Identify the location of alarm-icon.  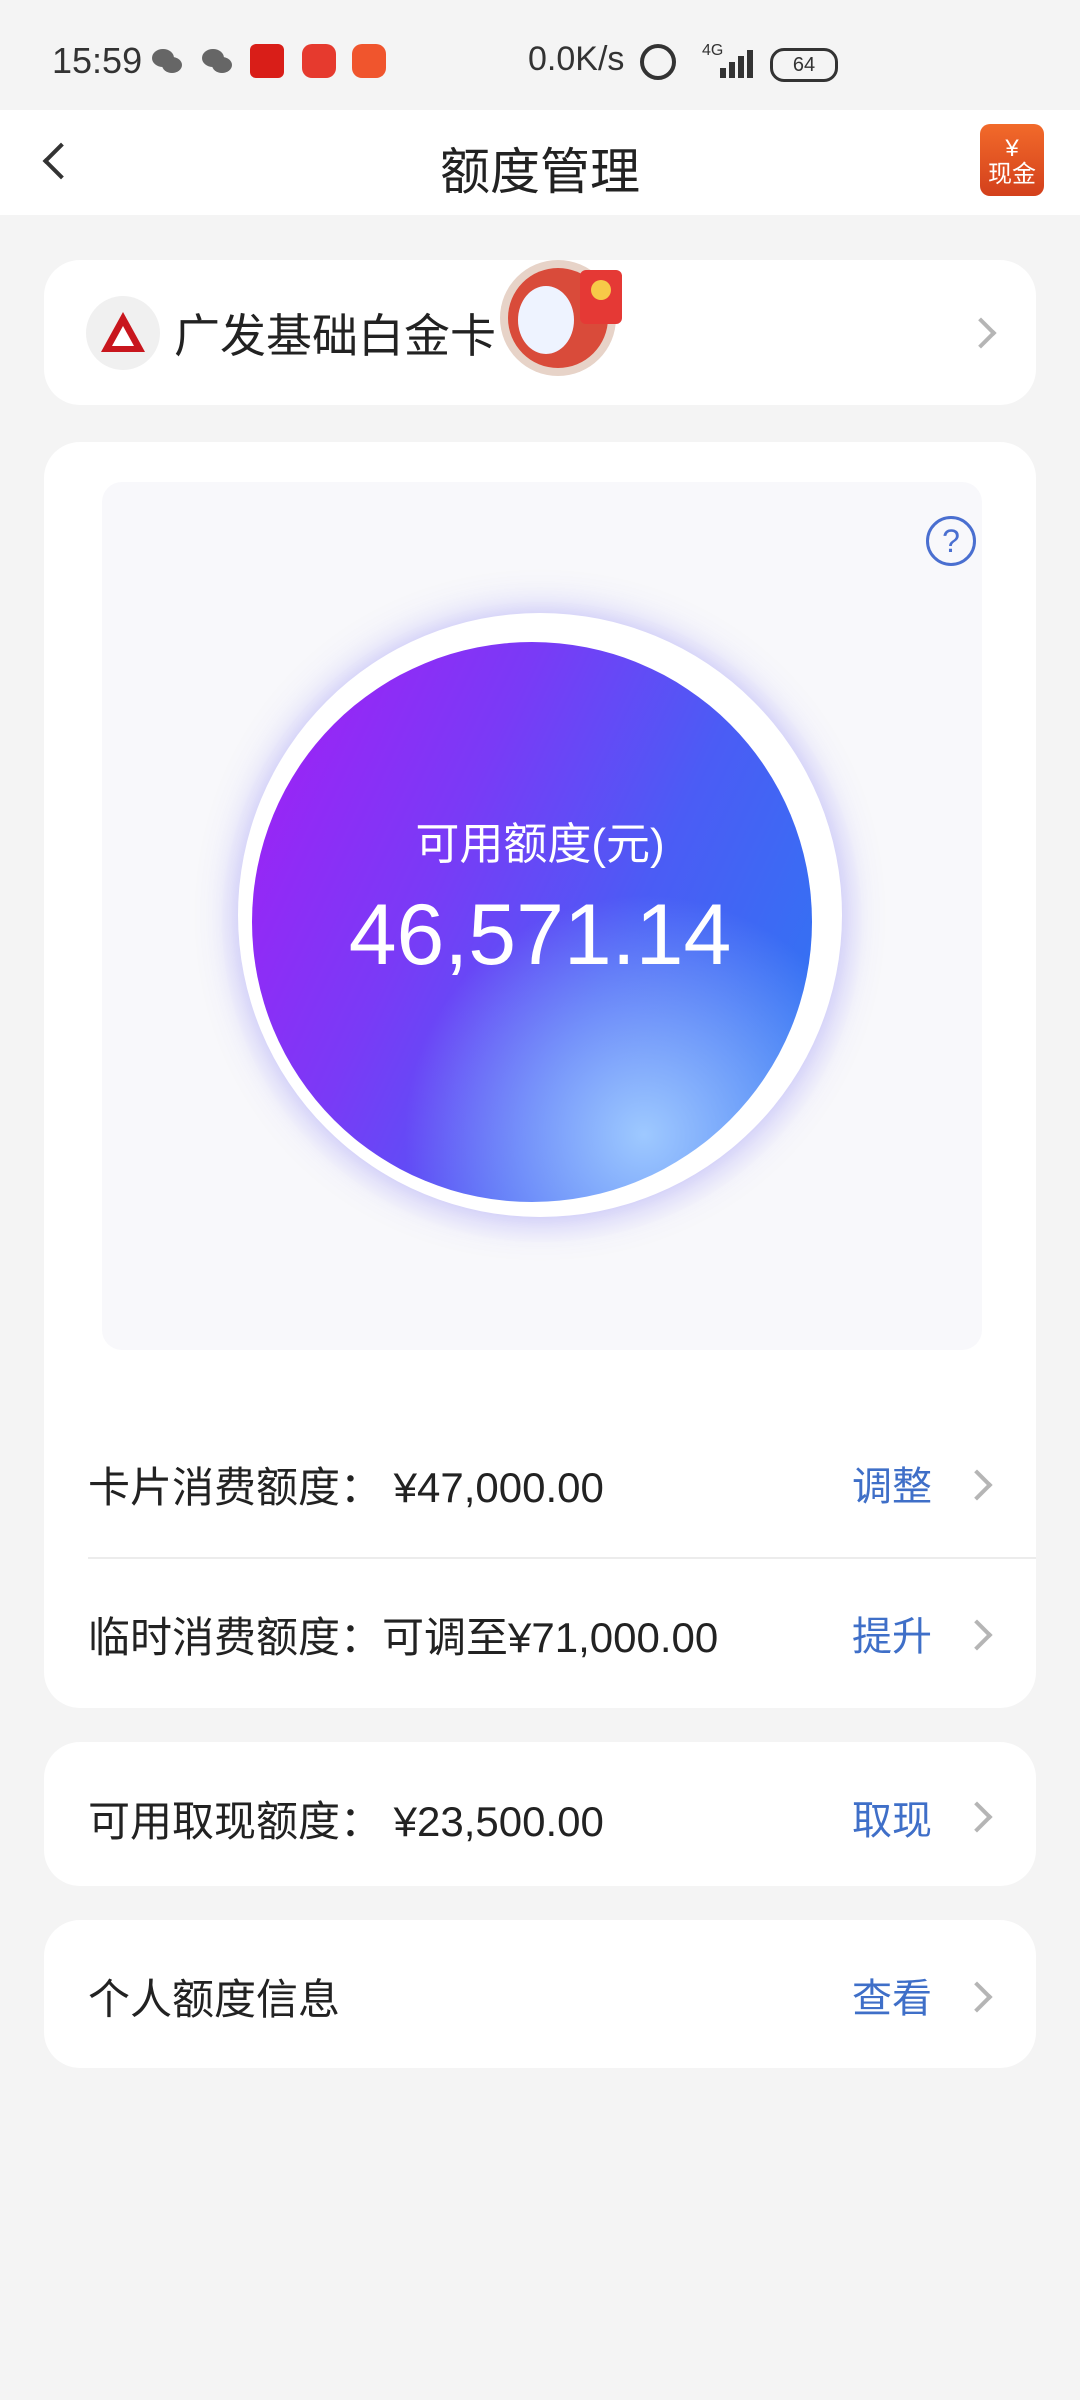
(658, 62).